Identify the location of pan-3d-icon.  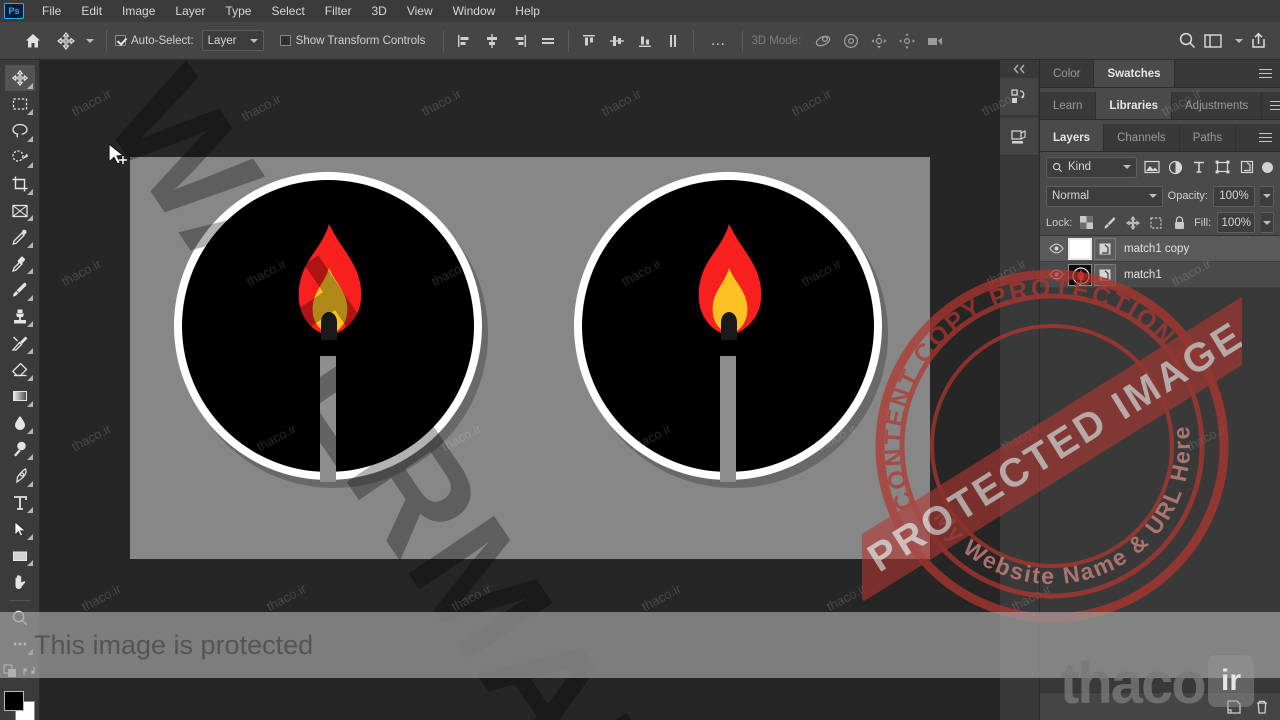
(879, 41).